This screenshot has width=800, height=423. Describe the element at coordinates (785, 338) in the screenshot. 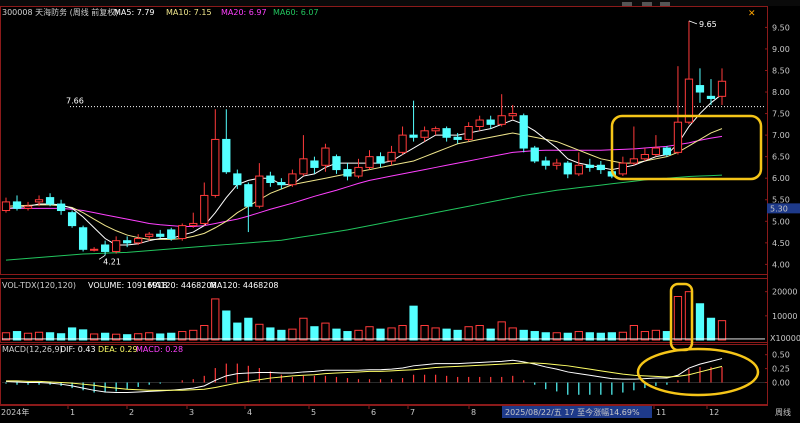

I see `volume-unit-label: X10000` at that location.